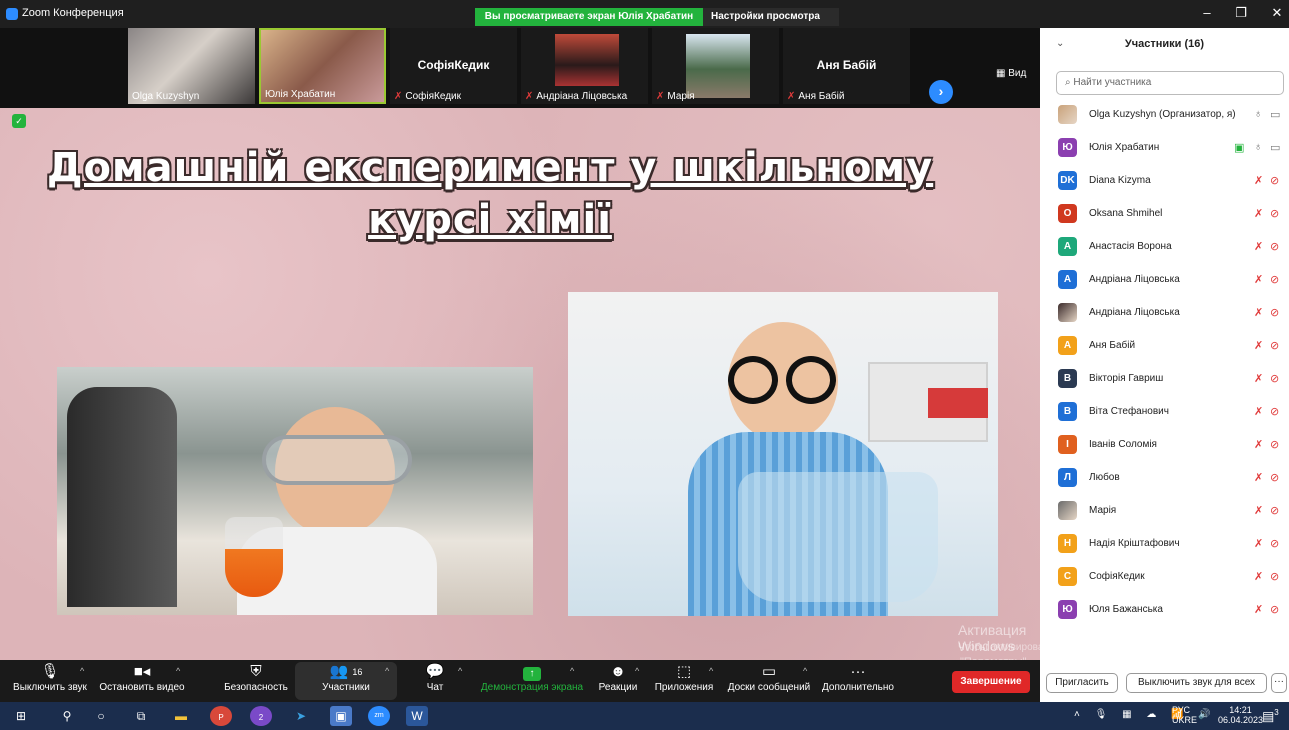 This screenshot has height=730, width=1289. Describe the element at coordinates (1172, 313) in the screenshot. I see `participant-row: Андріана Ліцовська ✗ ⊘` at that location.